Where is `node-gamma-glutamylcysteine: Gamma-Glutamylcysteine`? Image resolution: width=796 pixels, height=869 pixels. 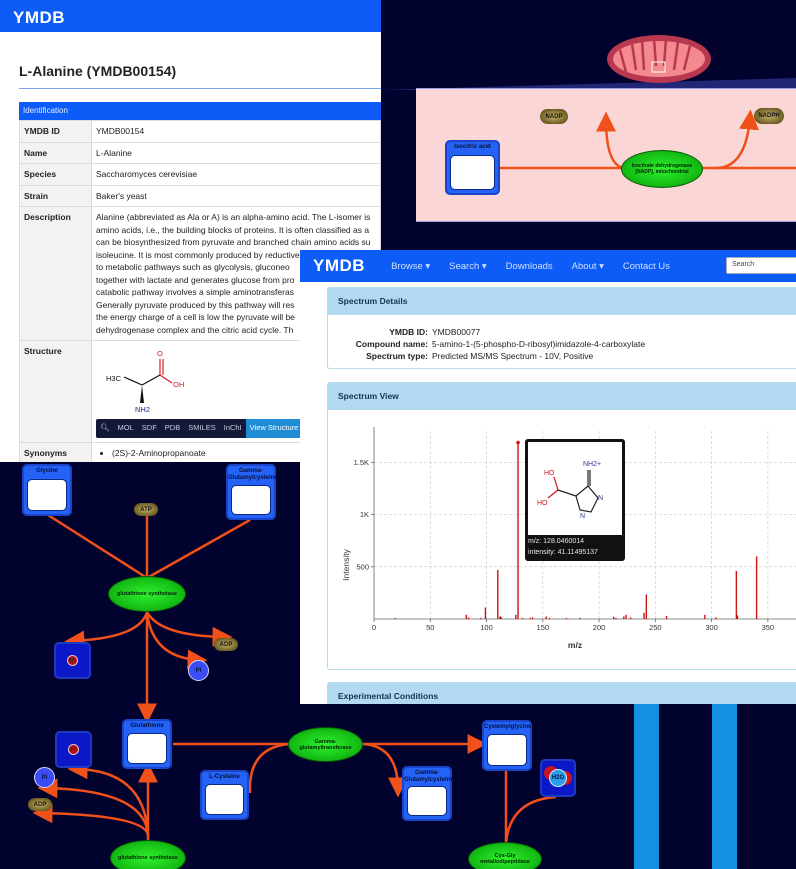 node-gamma-glutamylcysteine: Gamma-Glutamylcysteine is located at coordinates (252, 492).